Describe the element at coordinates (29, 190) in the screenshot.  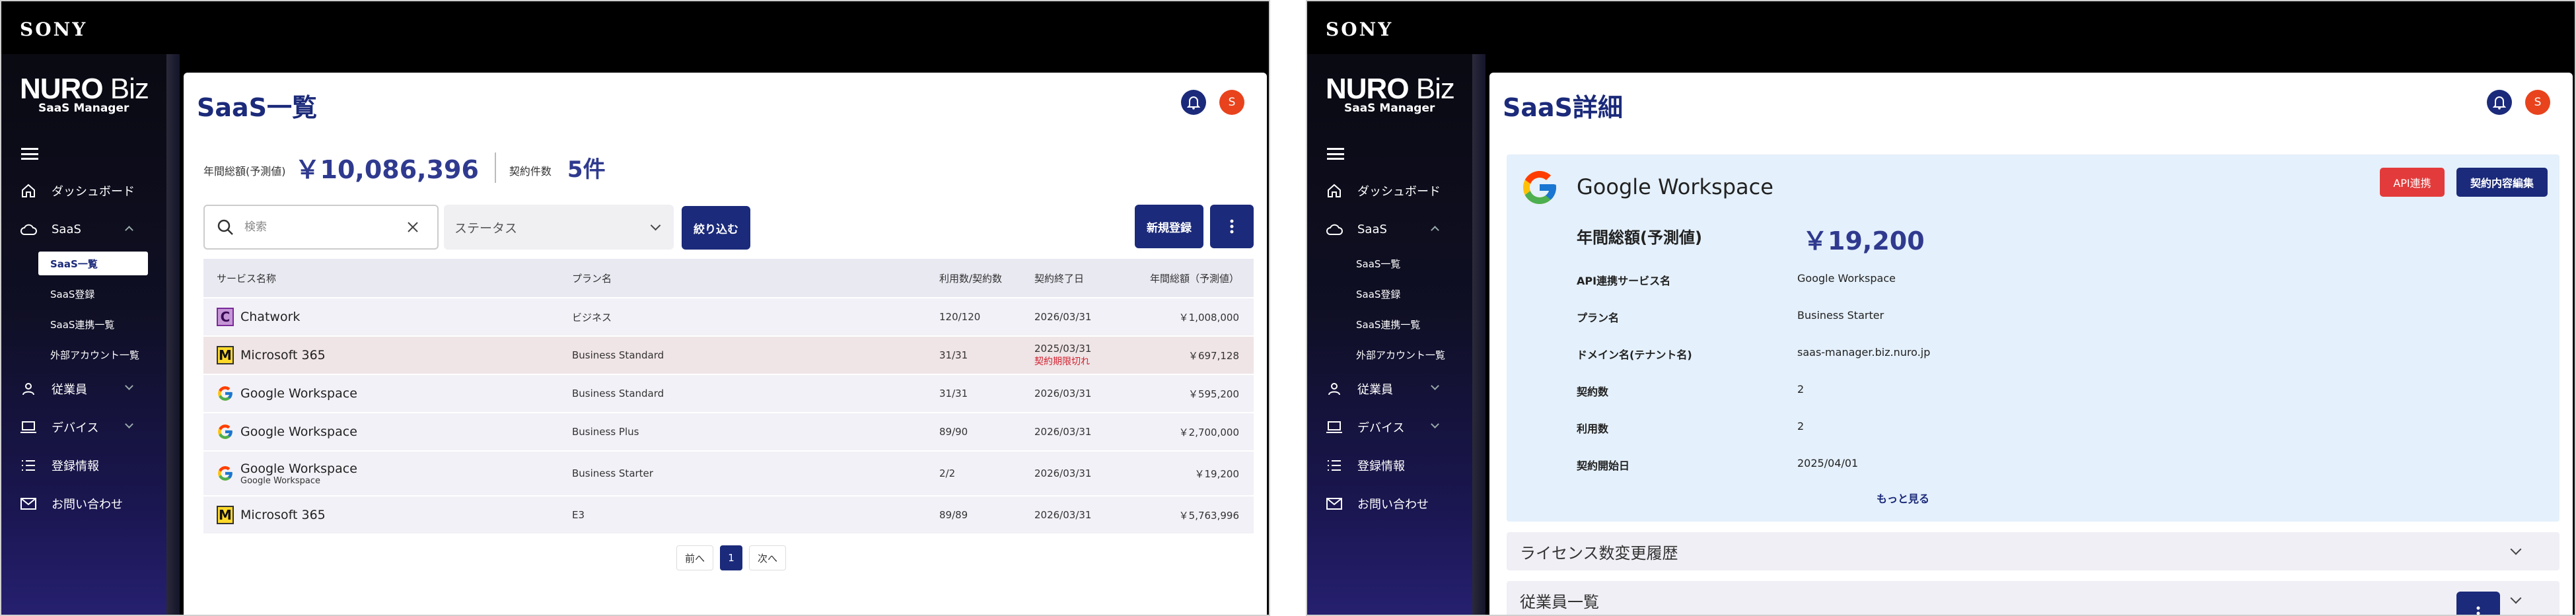
I see `home-icon` at that location.